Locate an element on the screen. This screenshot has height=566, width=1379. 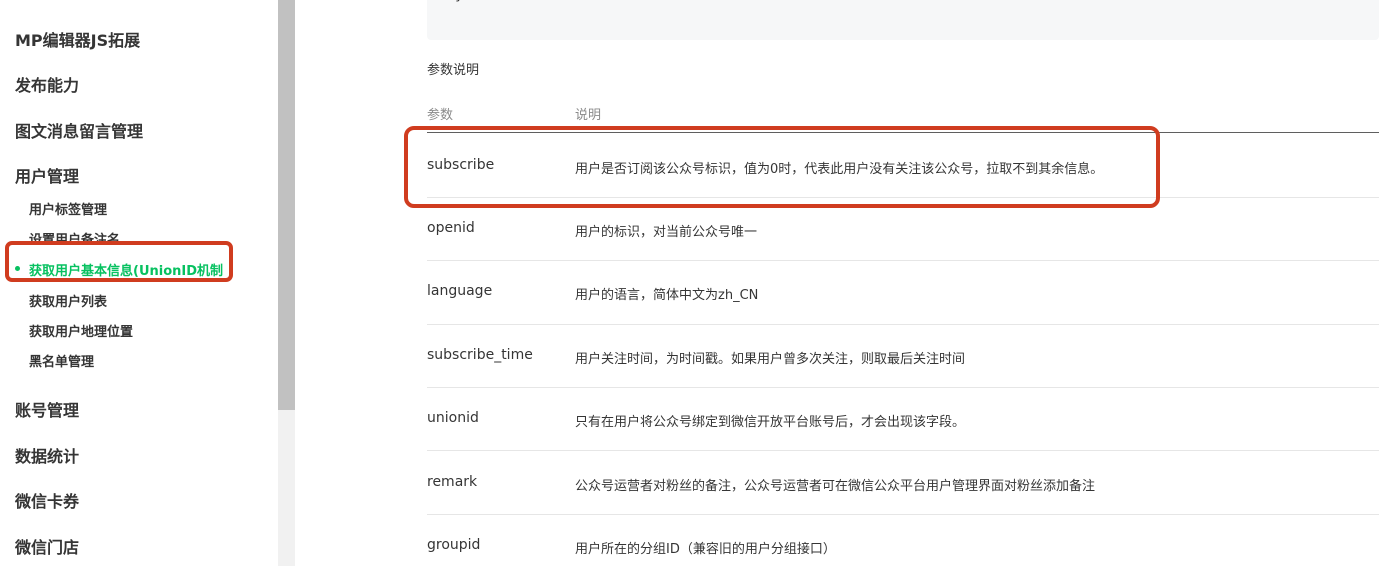
section-title: 参数说明 is located at coordinates (453, 70).